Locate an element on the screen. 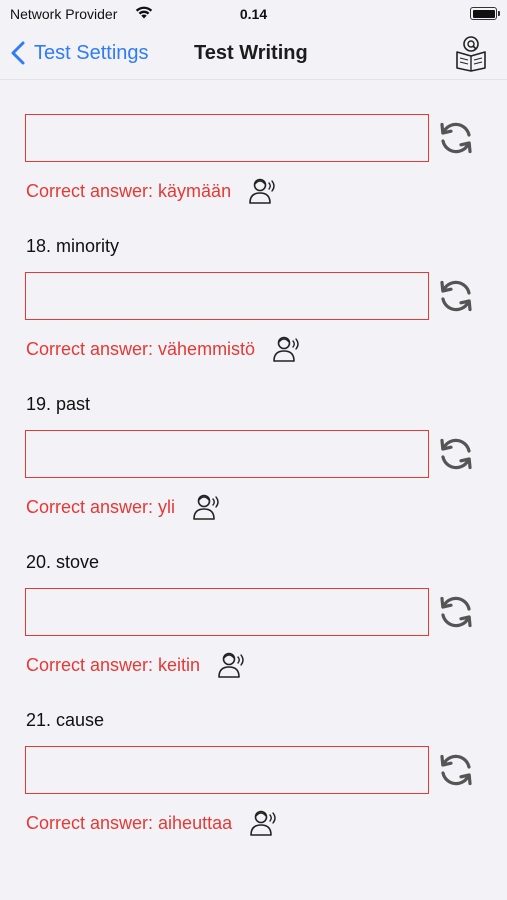 The width and height of the screenshot is (507, 900). correct-answer: Correct answer: keitin is located at coordinates (136, 666).